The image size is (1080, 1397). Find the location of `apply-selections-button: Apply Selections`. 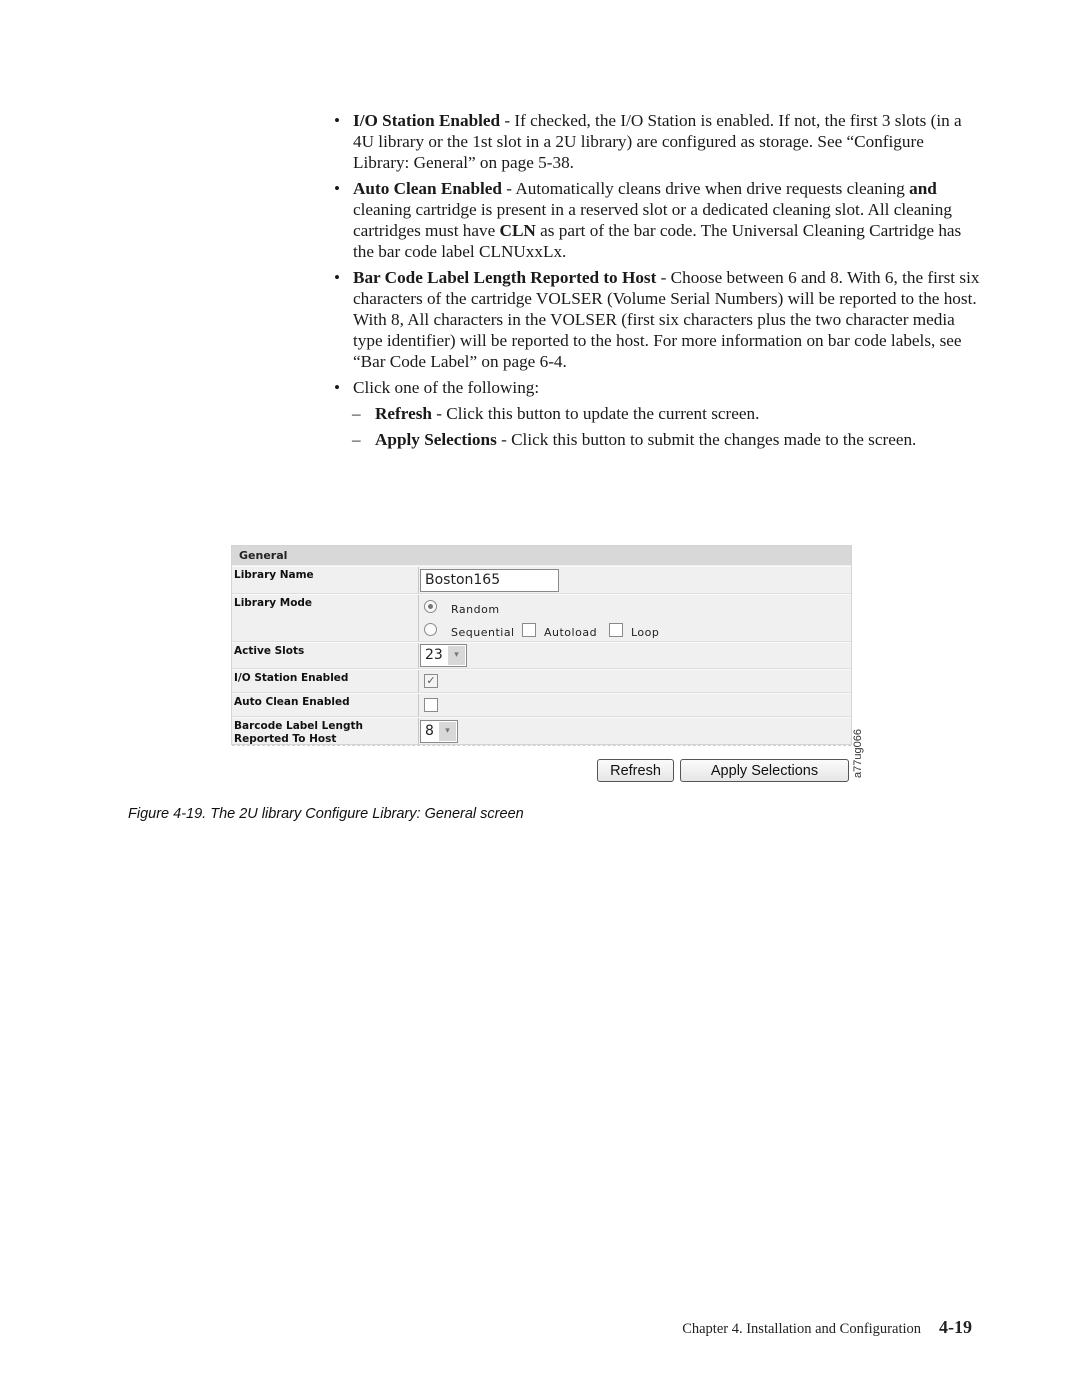

apply-selections-button: Apply Selections is located at coordinates (764, 770).